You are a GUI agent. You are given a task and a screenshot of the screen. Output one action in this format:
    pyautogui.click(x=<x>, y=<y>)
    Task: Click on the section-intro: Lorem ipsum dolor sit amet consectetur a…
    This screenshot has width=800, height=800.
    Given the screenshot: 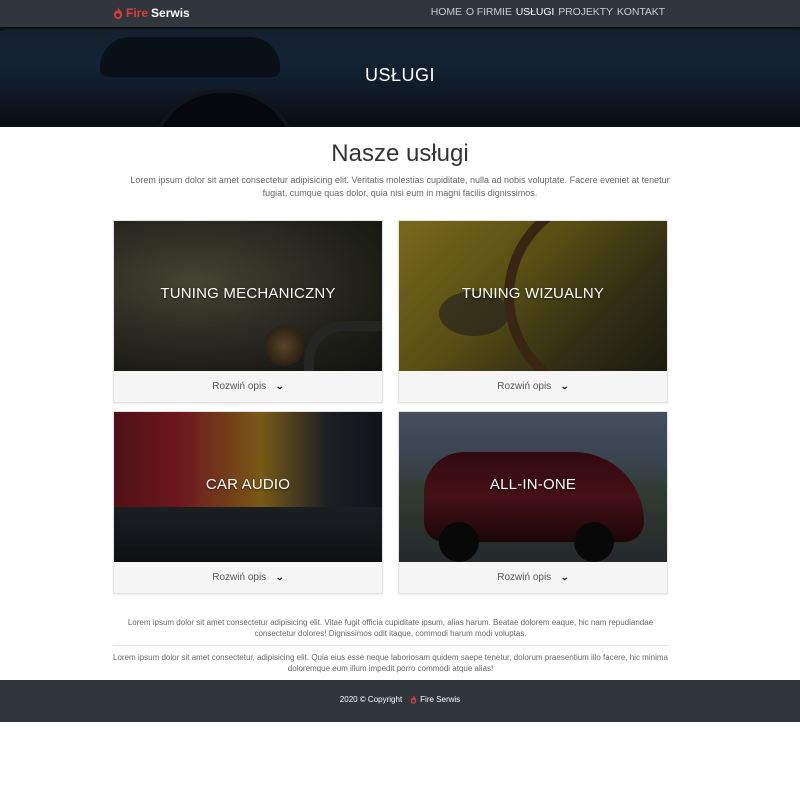 What is the action you would take?
    pyautogui.click(x=400, y=186)
    